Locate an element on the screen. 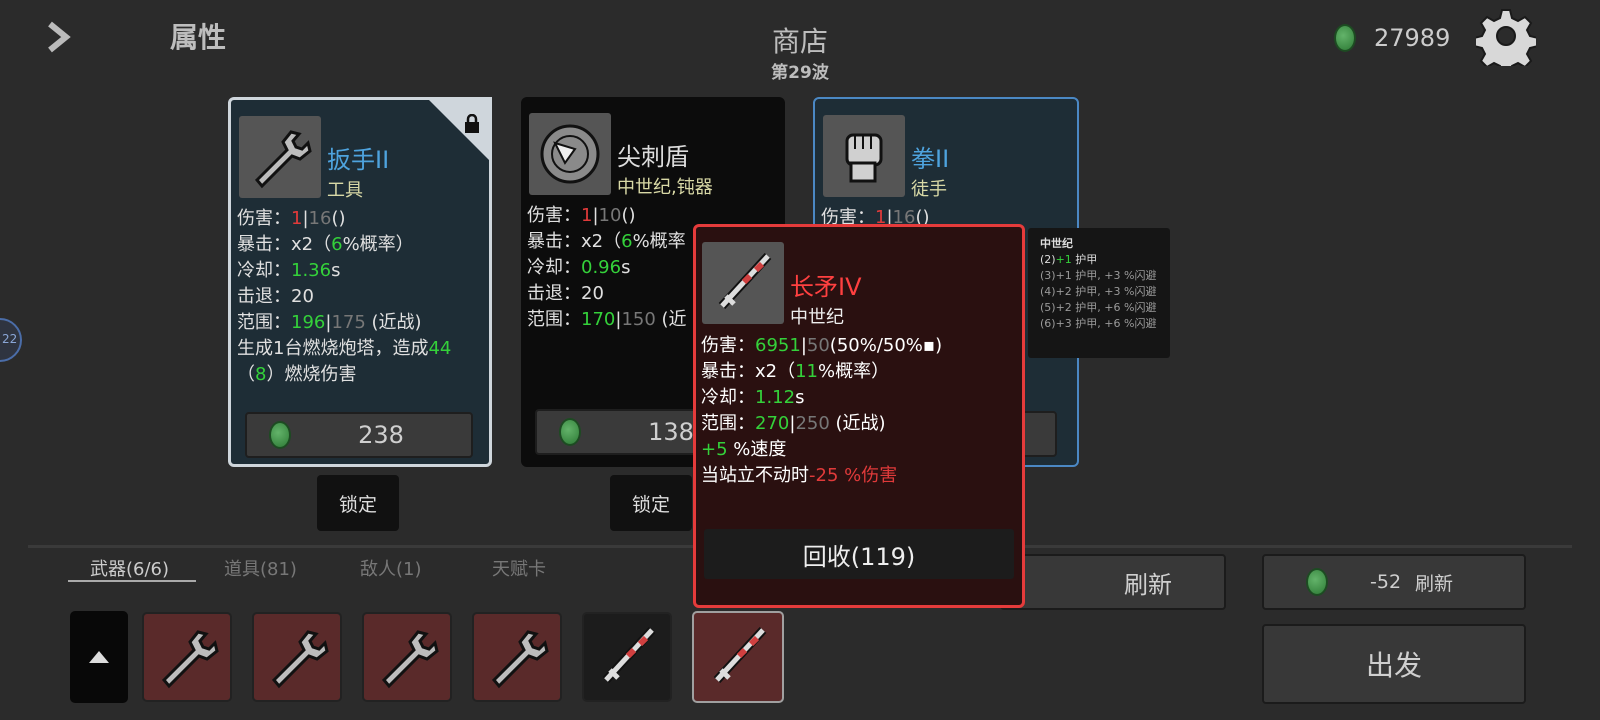  buy-button: 238 is located at coordinates (359, 435).